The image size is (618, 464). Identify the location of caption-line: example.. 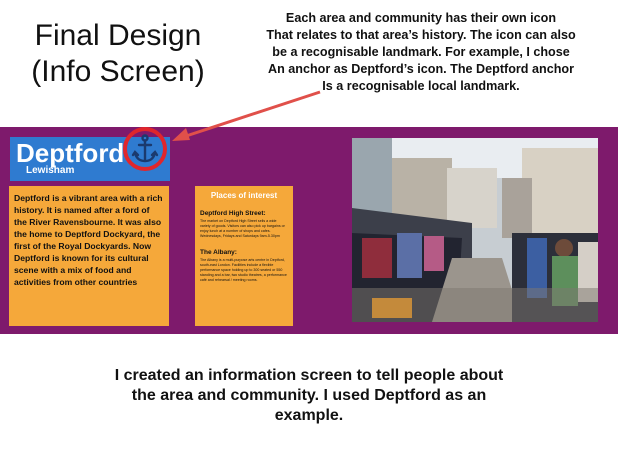
(309, 415).